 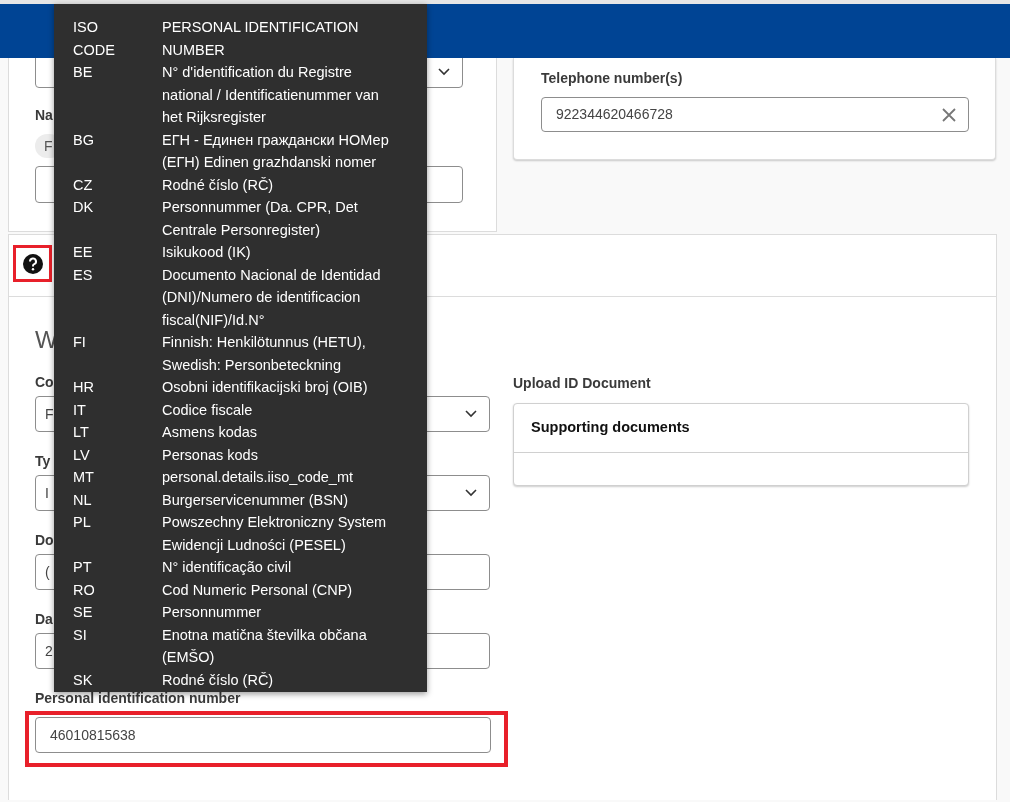 I want to click on id-number-name: Codice fiscale, so click(x=207, y=409).